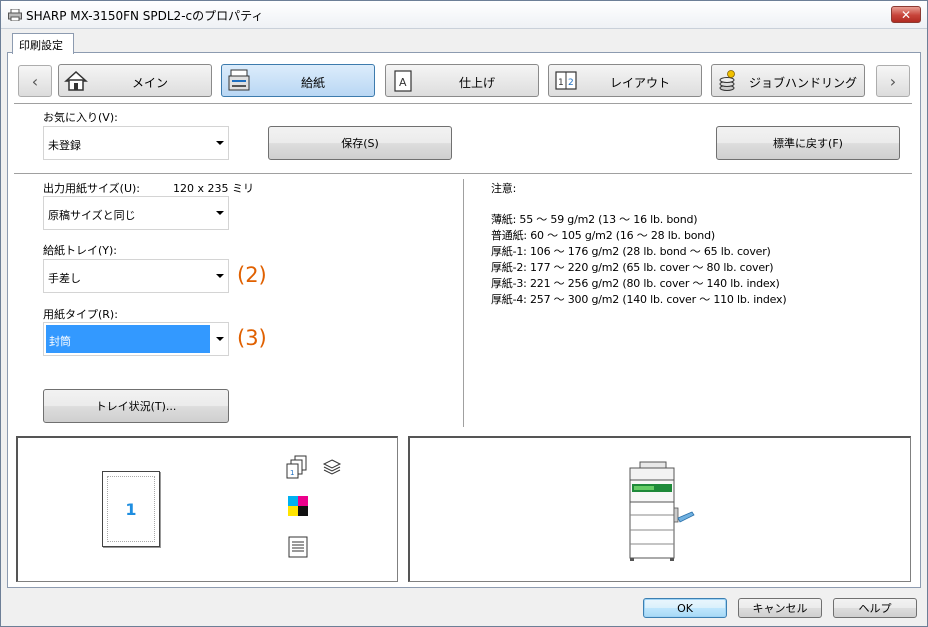 This screenshot has width=928, height=627. Describe the element at coordinates (802, 83) in the screenshot. I see `nav-job-handling-label: ジョブハンドリング` at that location.